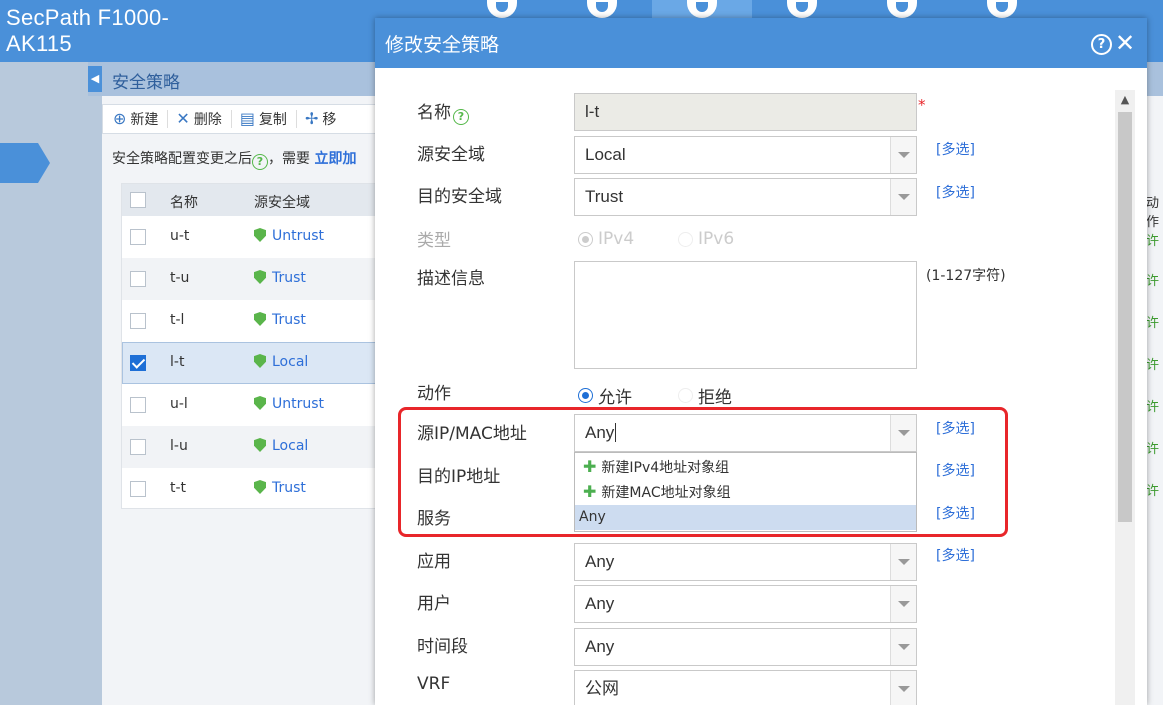 The image size is (1163, 705). I want to click on time-range-label: 时间段, so click(442, 647).